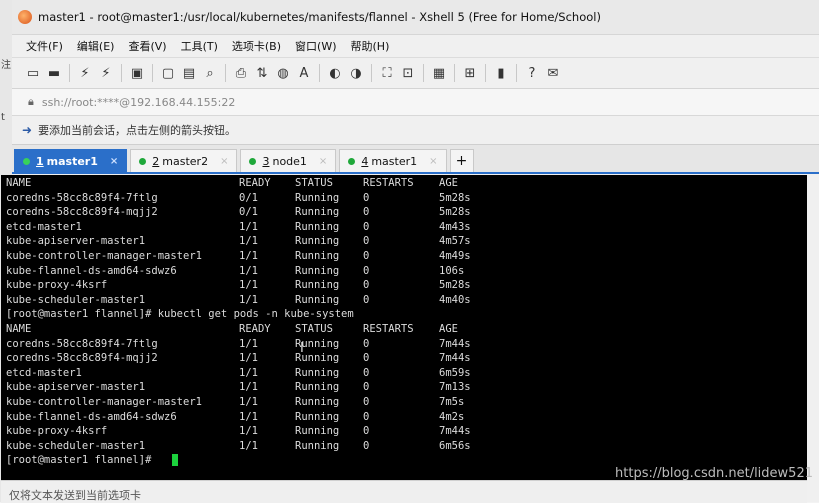 This screenshot has height=503, width=819. What do you see at coordinates (461, 160) in the screenshot?
I see `new-tab-button: +` at bounding box center [461, 160].